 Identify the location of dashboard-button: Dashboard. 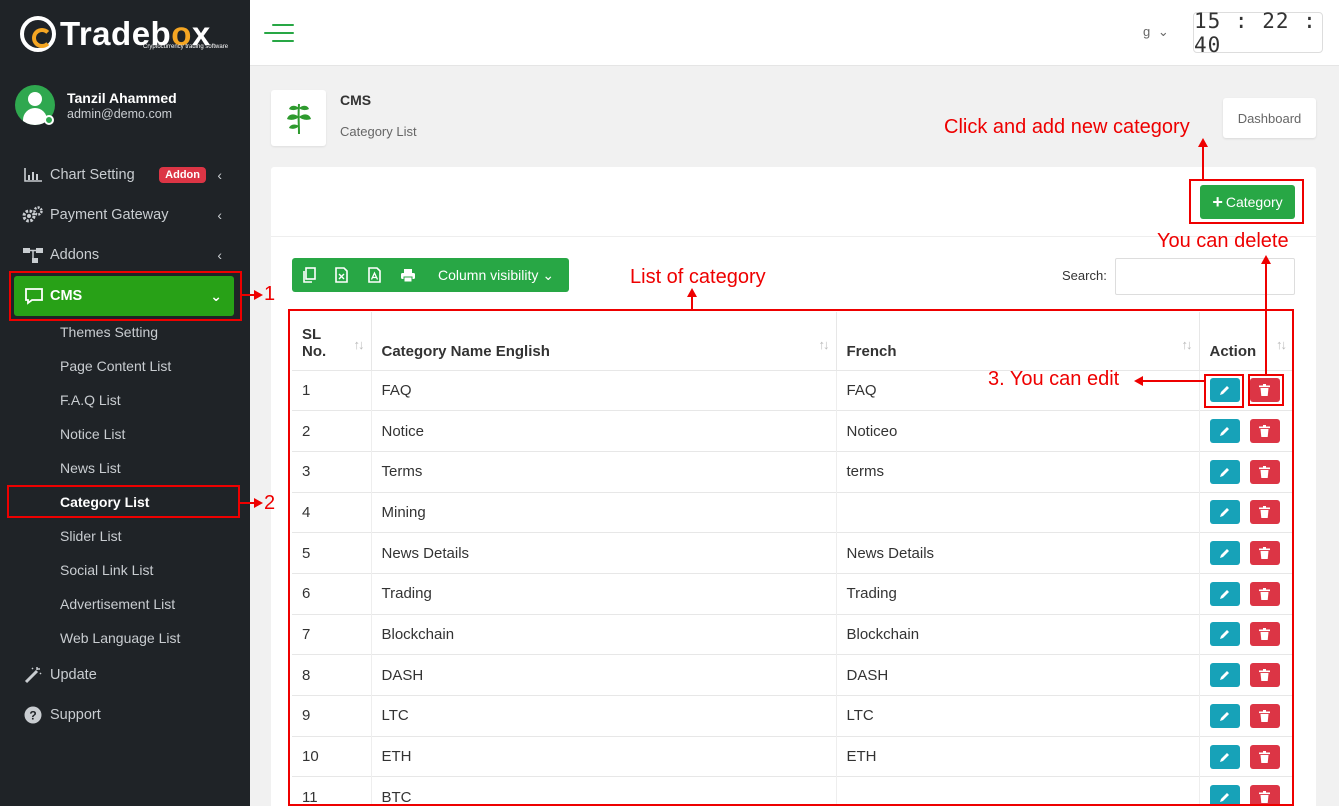
(1269, 118).